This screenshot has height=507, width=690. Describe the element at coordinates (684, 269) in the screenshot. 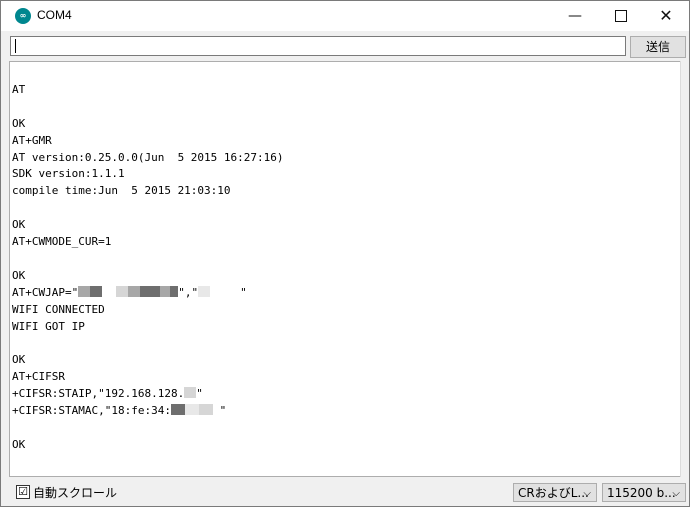

I see `output-scrollbar` at that location.